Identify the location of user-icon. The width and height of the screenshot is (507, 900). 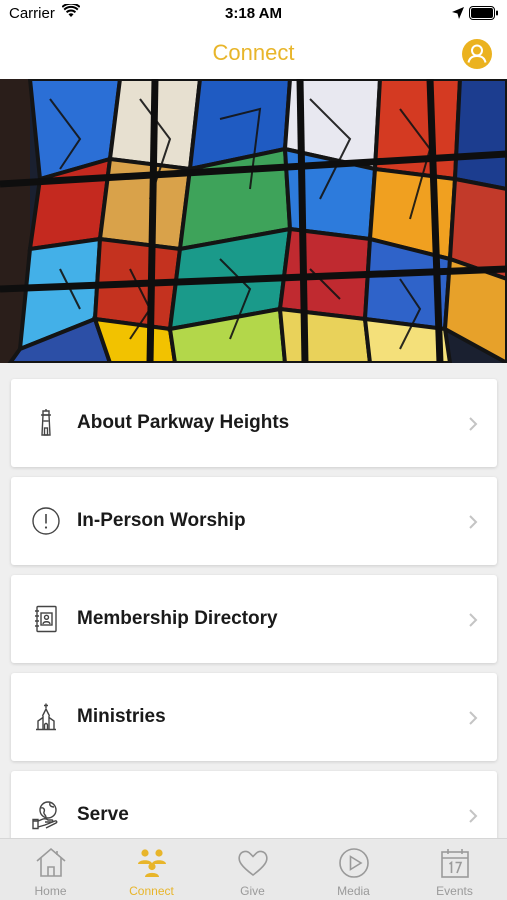
(477, 53).